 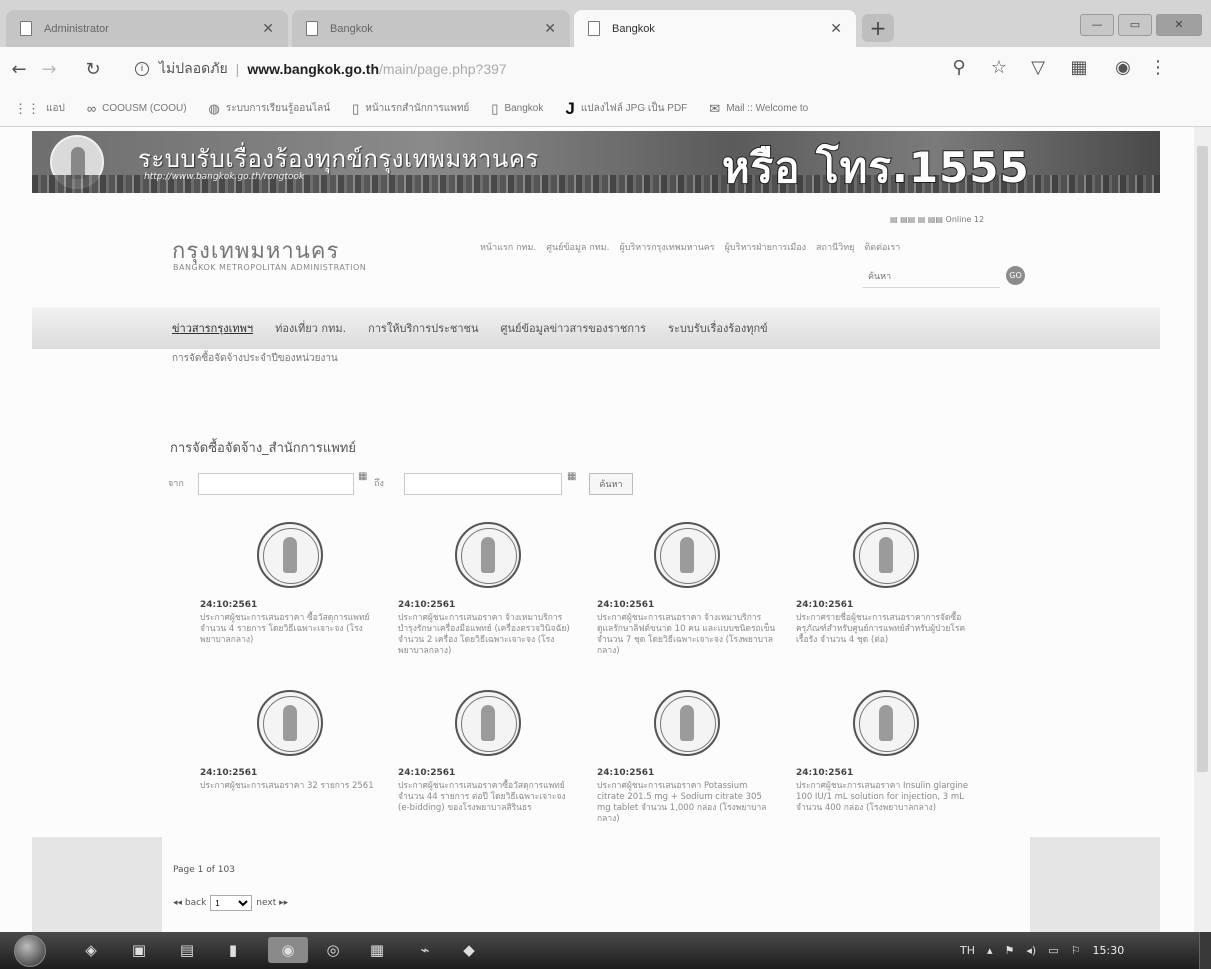 What do you see at coordinates (611, 484) in the screenshot?
I see `filter-search-button: ค้นหา` at bounding box center [611, 484].